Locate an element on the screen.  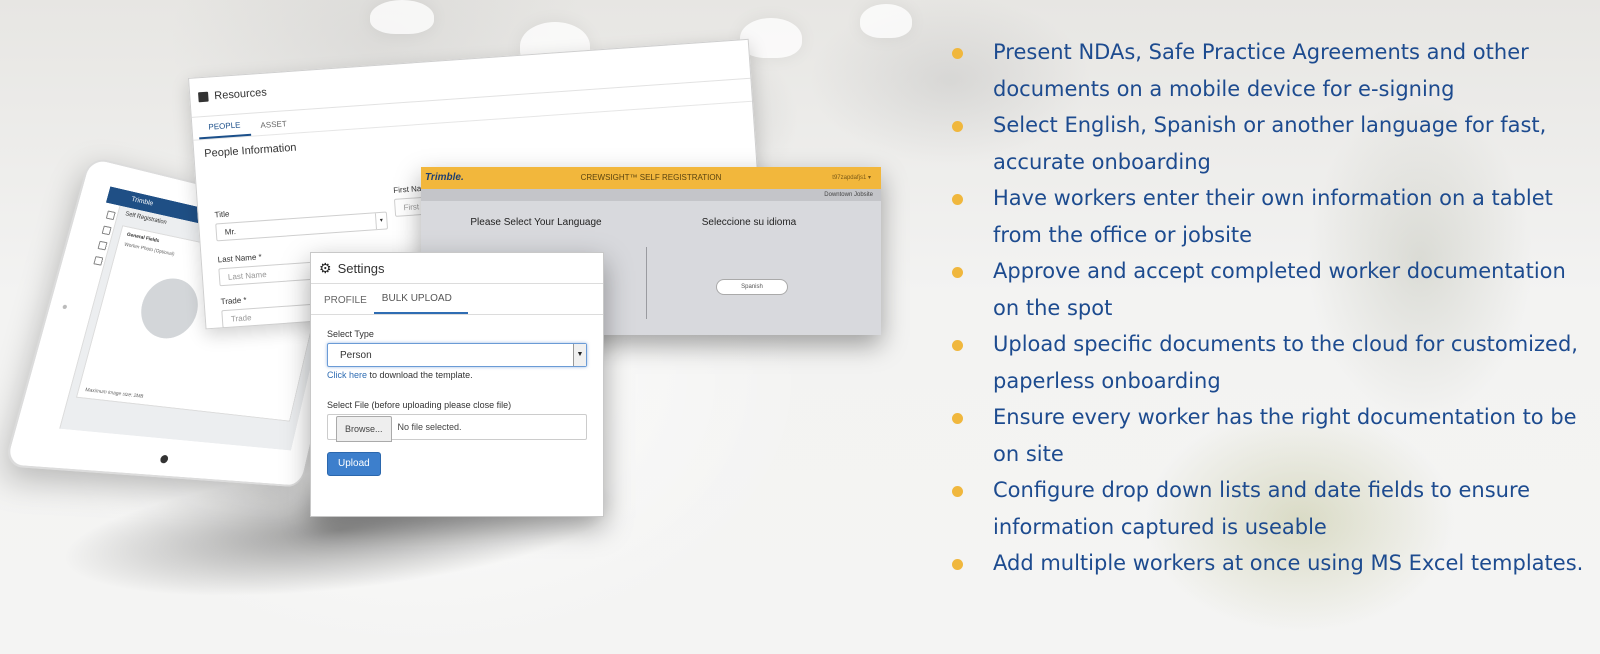
select-type-label: Select Type is located at coordinates (350, 334).